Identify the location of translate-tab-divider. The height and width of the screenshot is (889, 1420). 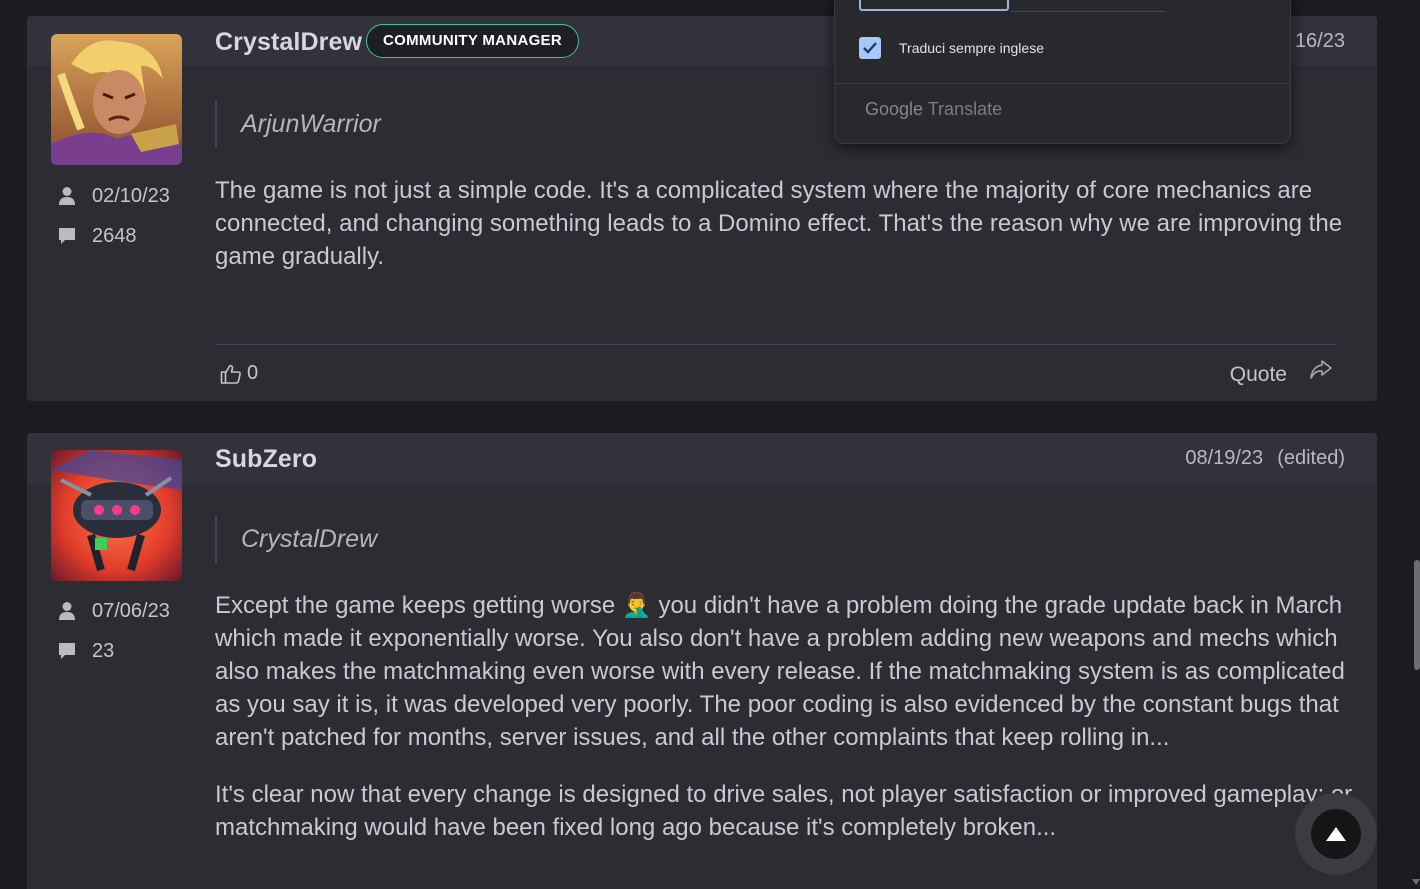
(1088, 11).